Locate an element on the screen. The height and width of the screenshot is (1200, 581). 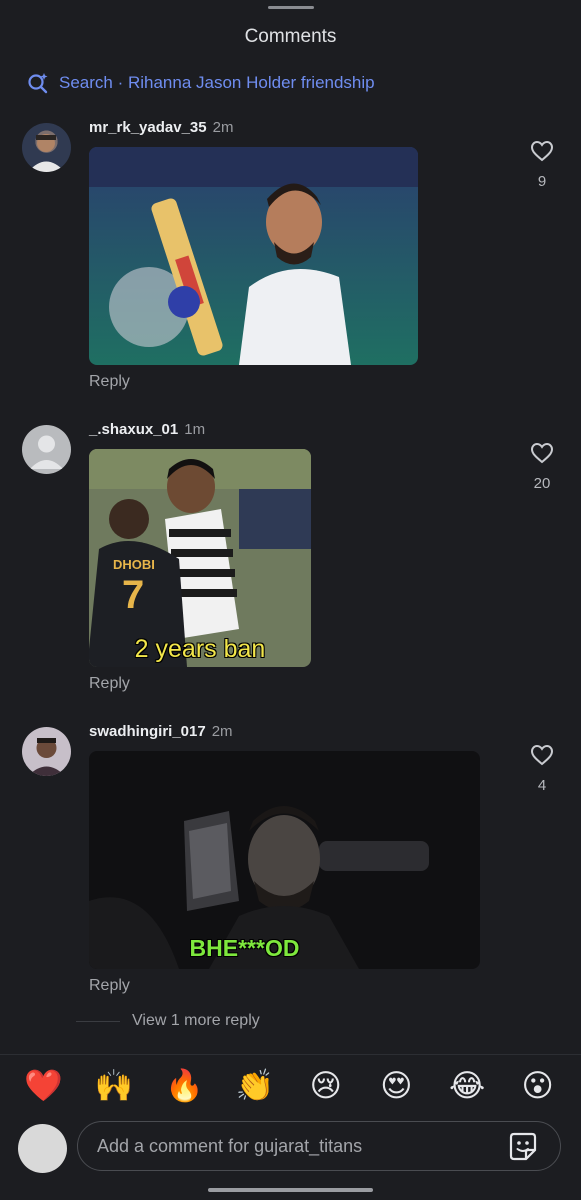
emoji-clapping: 👏 is located at coordinates (255, 1086).